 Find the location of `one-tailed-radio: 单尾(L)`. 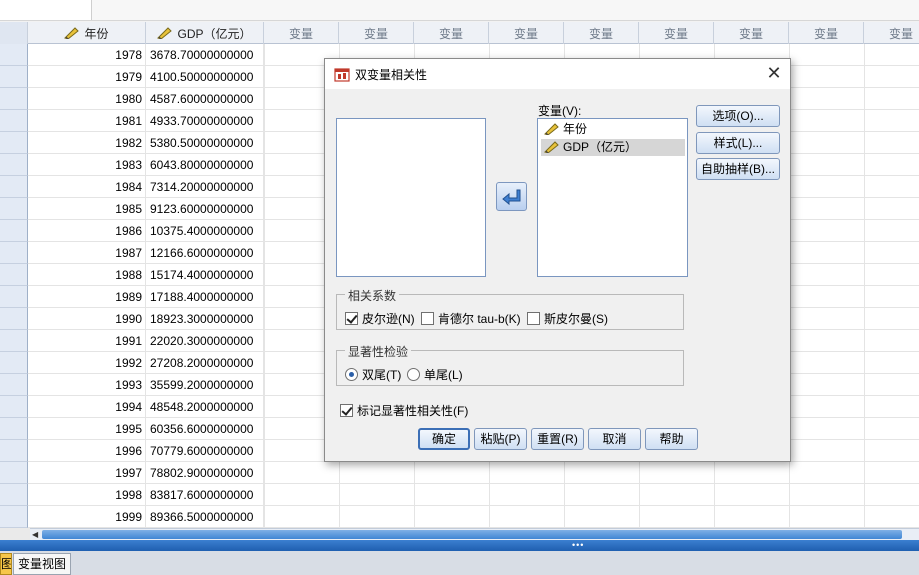

one-tailed-radio: 单尾(L) is located at coordinates (435, 374).